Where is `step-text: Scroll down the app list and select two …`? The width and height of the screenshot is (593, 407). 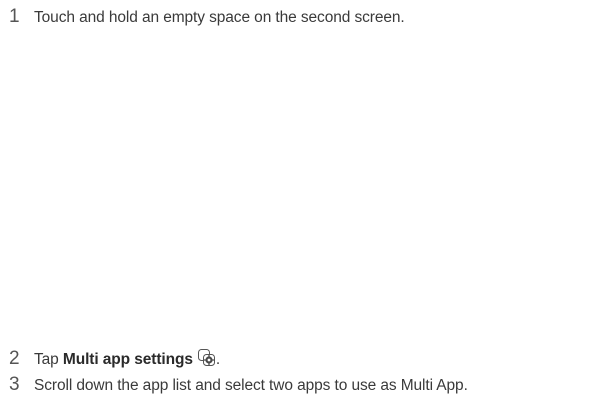
step-text: Scroll down the app list and select two … is located at coordinates (251, 385).